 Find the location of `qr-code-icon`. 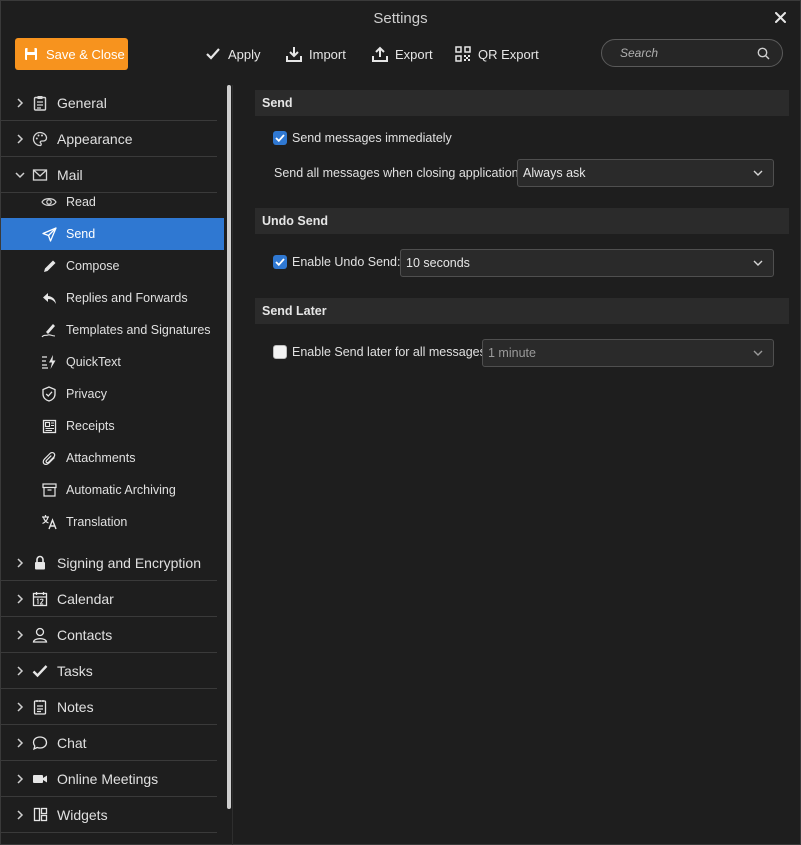

qr-code-icon is located at coordinates (463, 54).